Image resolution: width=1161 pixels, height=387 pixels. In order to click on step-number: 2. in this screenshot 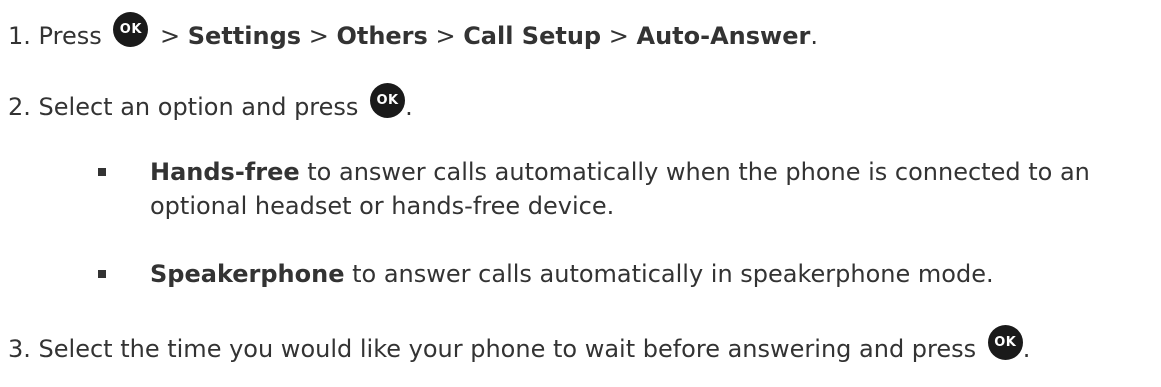, I will do `click(19, 106)`.